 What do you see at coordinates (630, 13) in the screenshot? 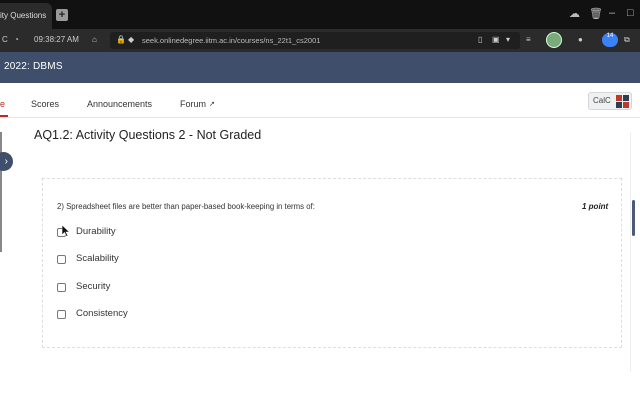
I see `maximize-icon: □` at bounding box center [630, 13].